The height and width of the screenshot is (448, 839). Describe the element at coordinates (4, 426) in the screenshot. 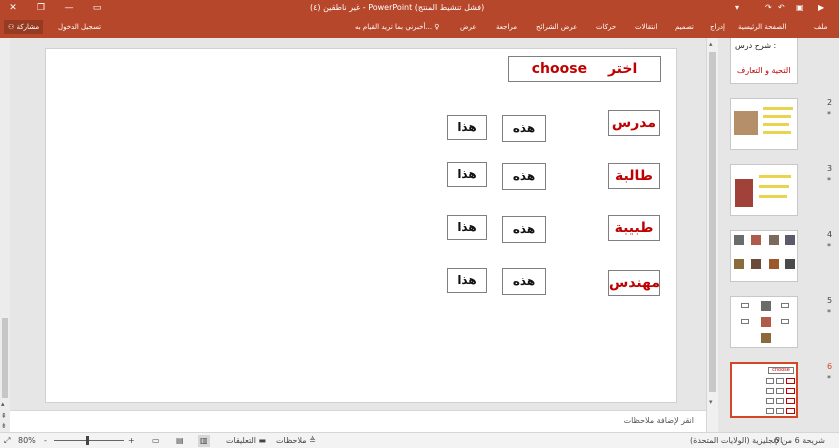

I see `next-slide-icon: ⇟` at that location.